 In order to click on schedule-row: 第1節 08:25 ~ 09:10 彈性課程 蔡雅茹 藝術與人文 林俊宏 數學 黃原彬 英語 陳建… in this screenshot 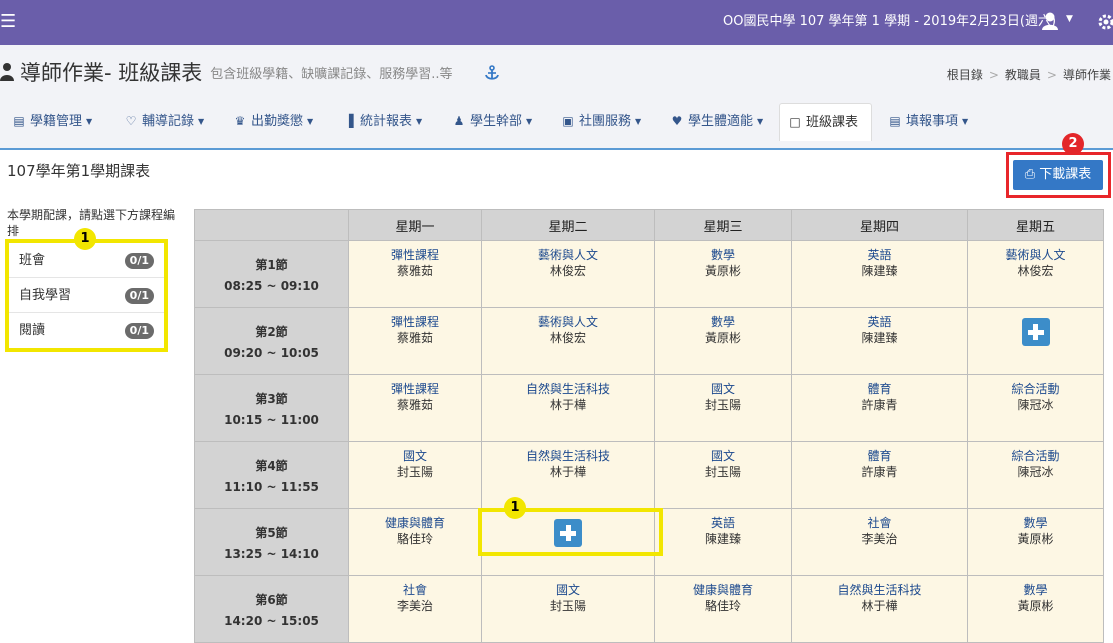, I will do `click(649, 274)`.